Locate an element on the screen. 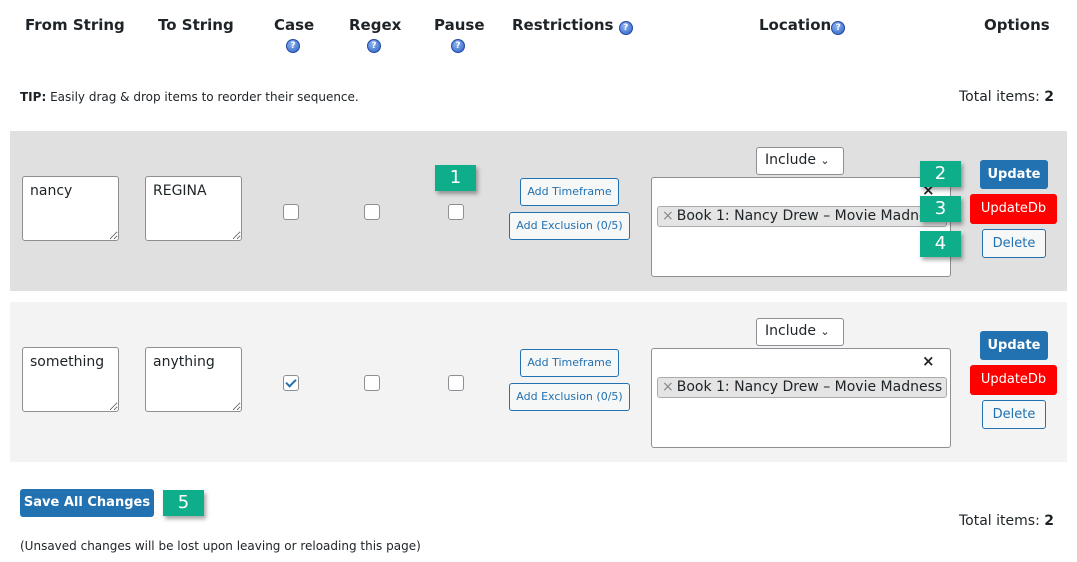 The image size is (1077, 562). annotation-badge-4: 4 is located at coordinates (940, 244).